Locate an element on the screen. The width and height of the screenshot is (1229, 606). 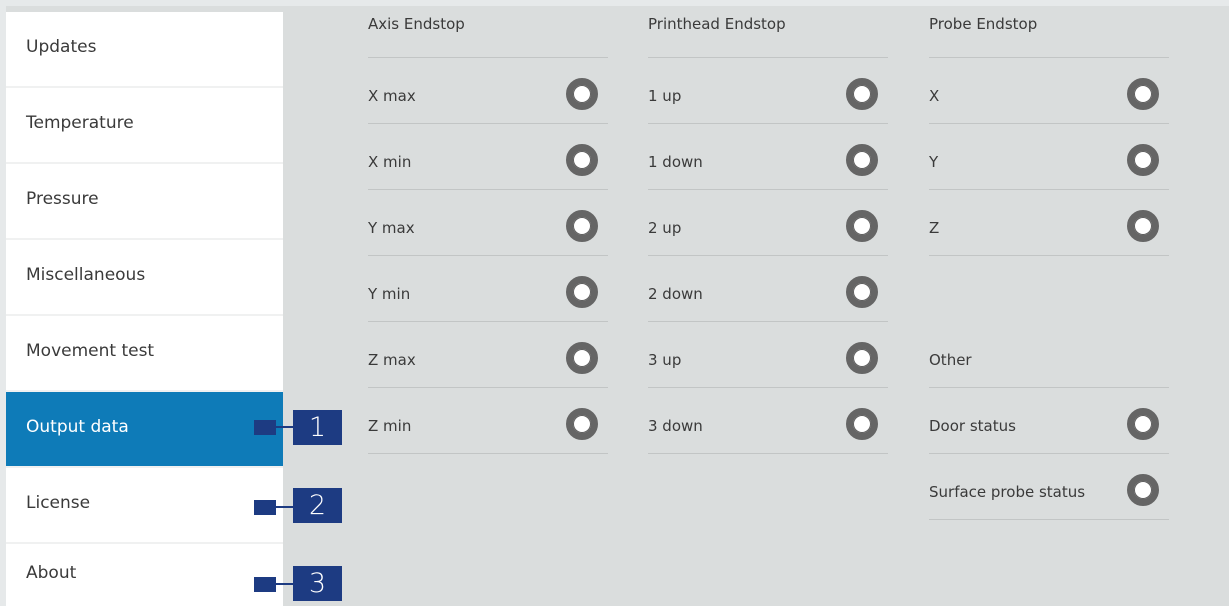
sidebar-item-label: Temperature is located at coordinates (80, 123).